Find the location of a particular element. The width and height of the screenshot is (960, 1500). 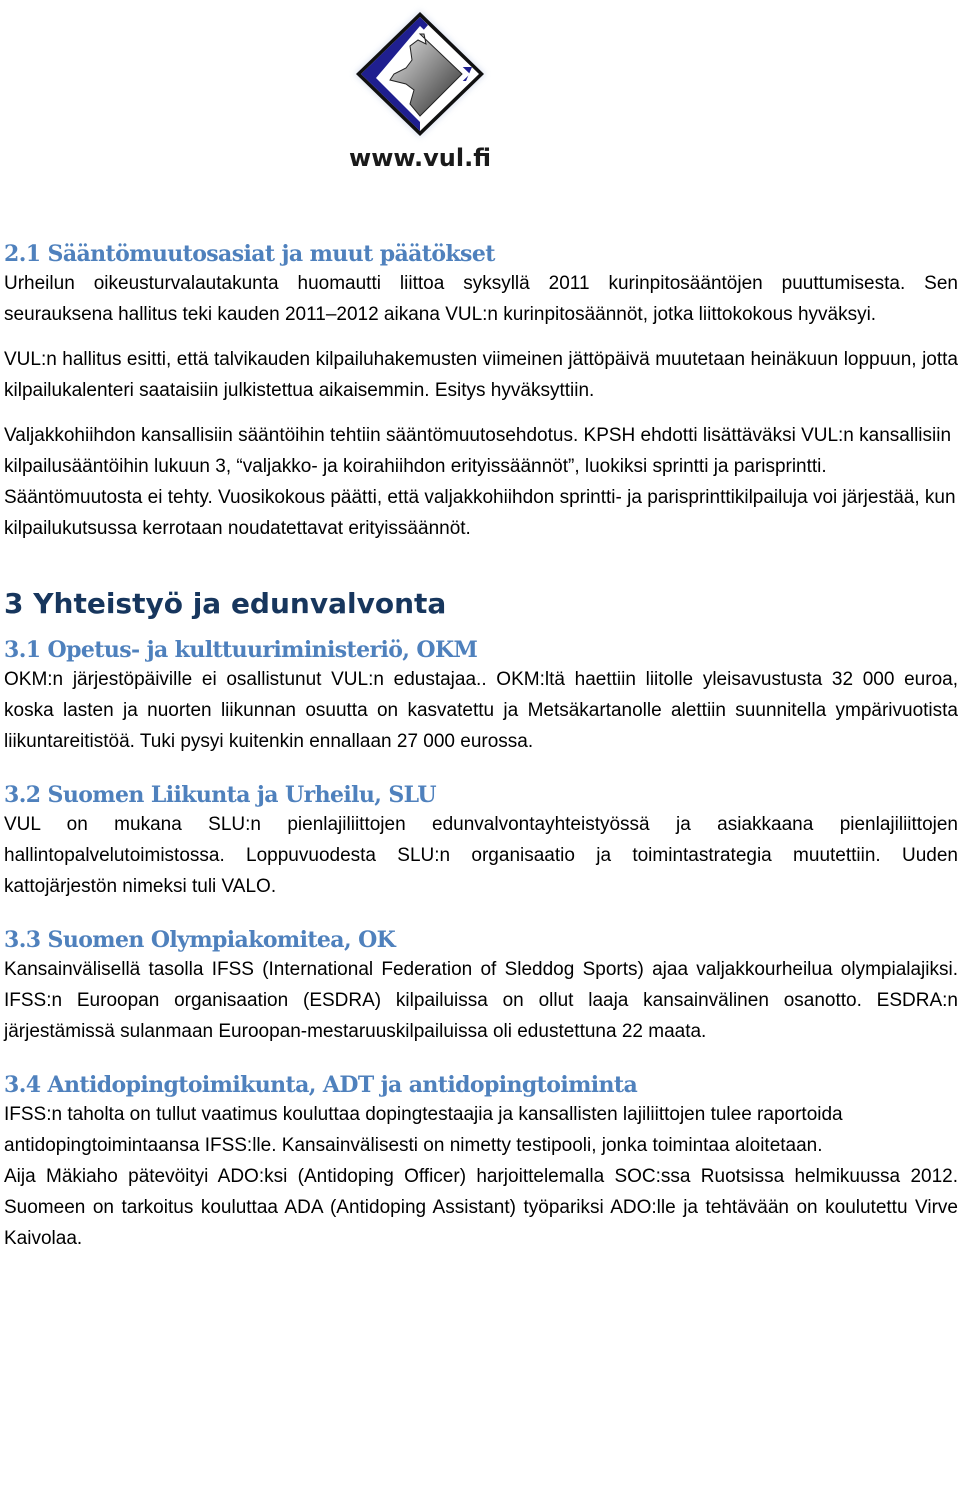

section-2-1-heading: 2.1 Sääntömuutosasiat ja muut päätökset is located at coordinates (249, 254).